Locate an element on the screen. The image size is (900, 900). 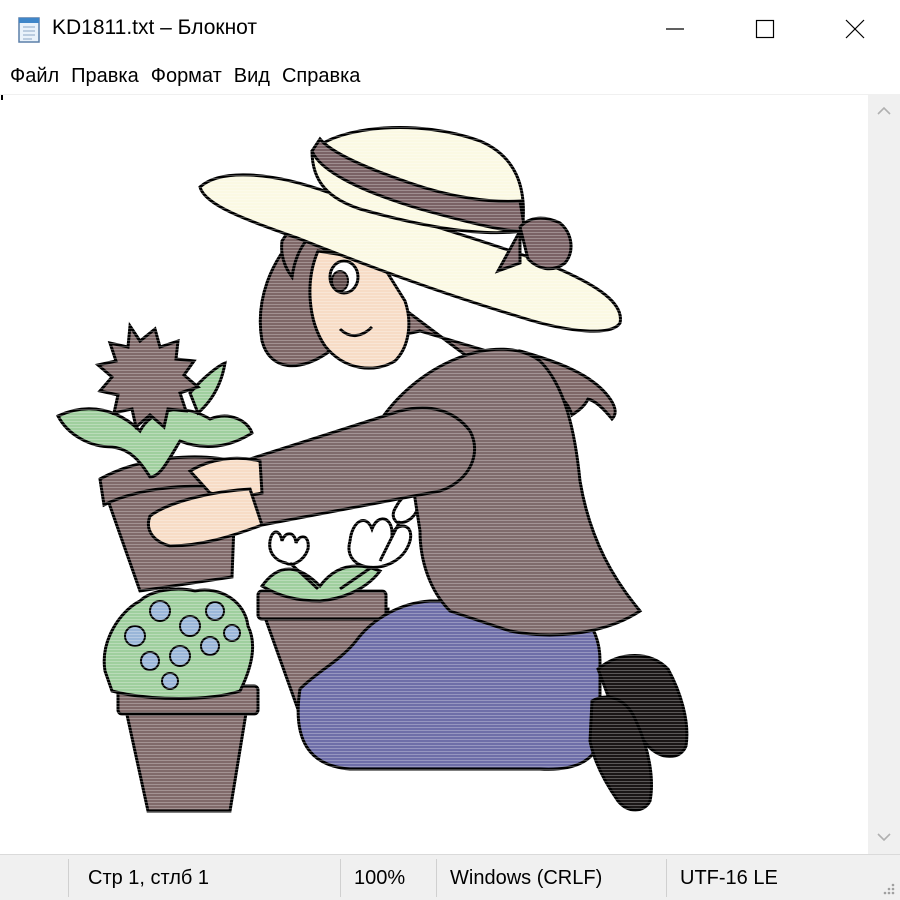
status-encoding: UTF-16 LE is located at coordinates (729, 878).